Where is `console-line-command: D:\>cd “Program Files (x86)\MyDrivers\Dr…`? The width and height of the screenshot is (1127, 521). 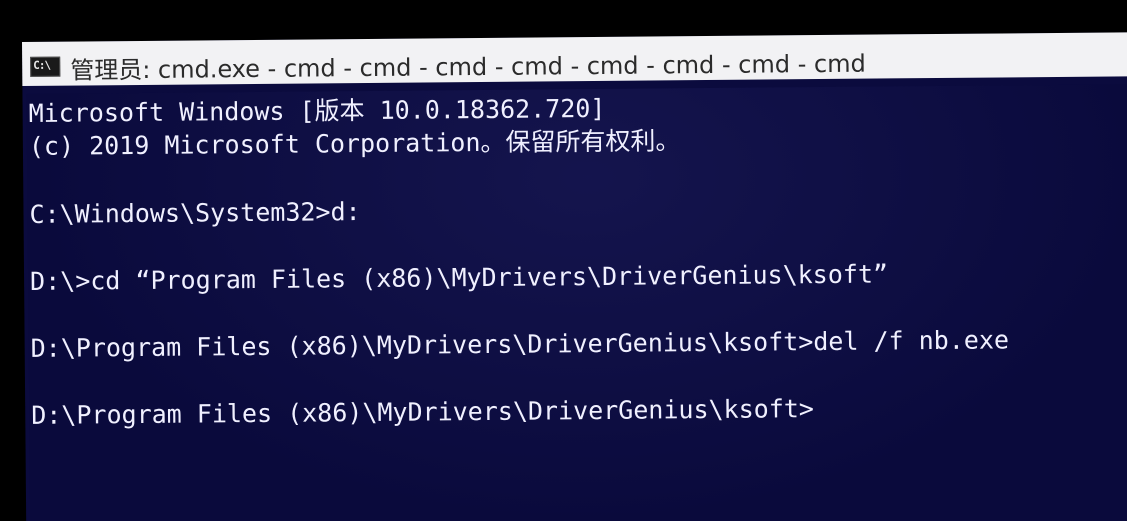
console-line-command: D:\>cd “Program Files (x86)\MyDrivers\Dr… is located at coordinates (459, 277).